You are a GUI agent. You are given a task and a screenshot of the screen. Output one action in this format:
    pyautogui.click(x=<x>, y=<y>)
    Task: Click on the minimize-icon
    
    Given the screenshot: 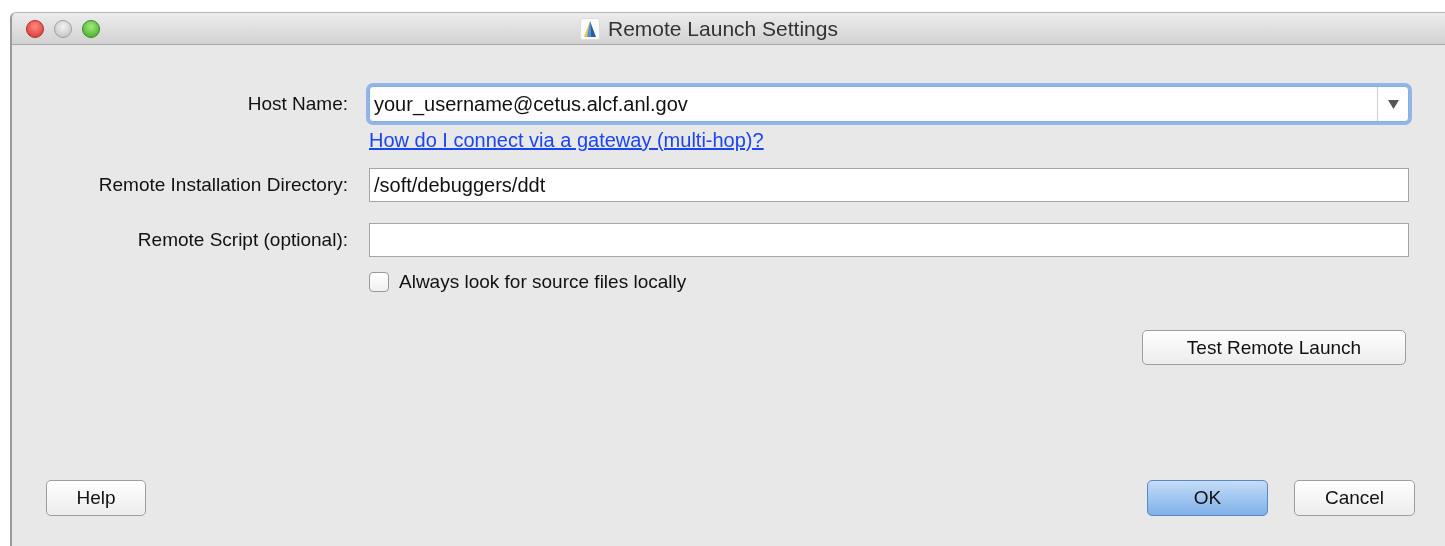 What is the action you would take?
    pyautogui.click(x=63, y=28)
    